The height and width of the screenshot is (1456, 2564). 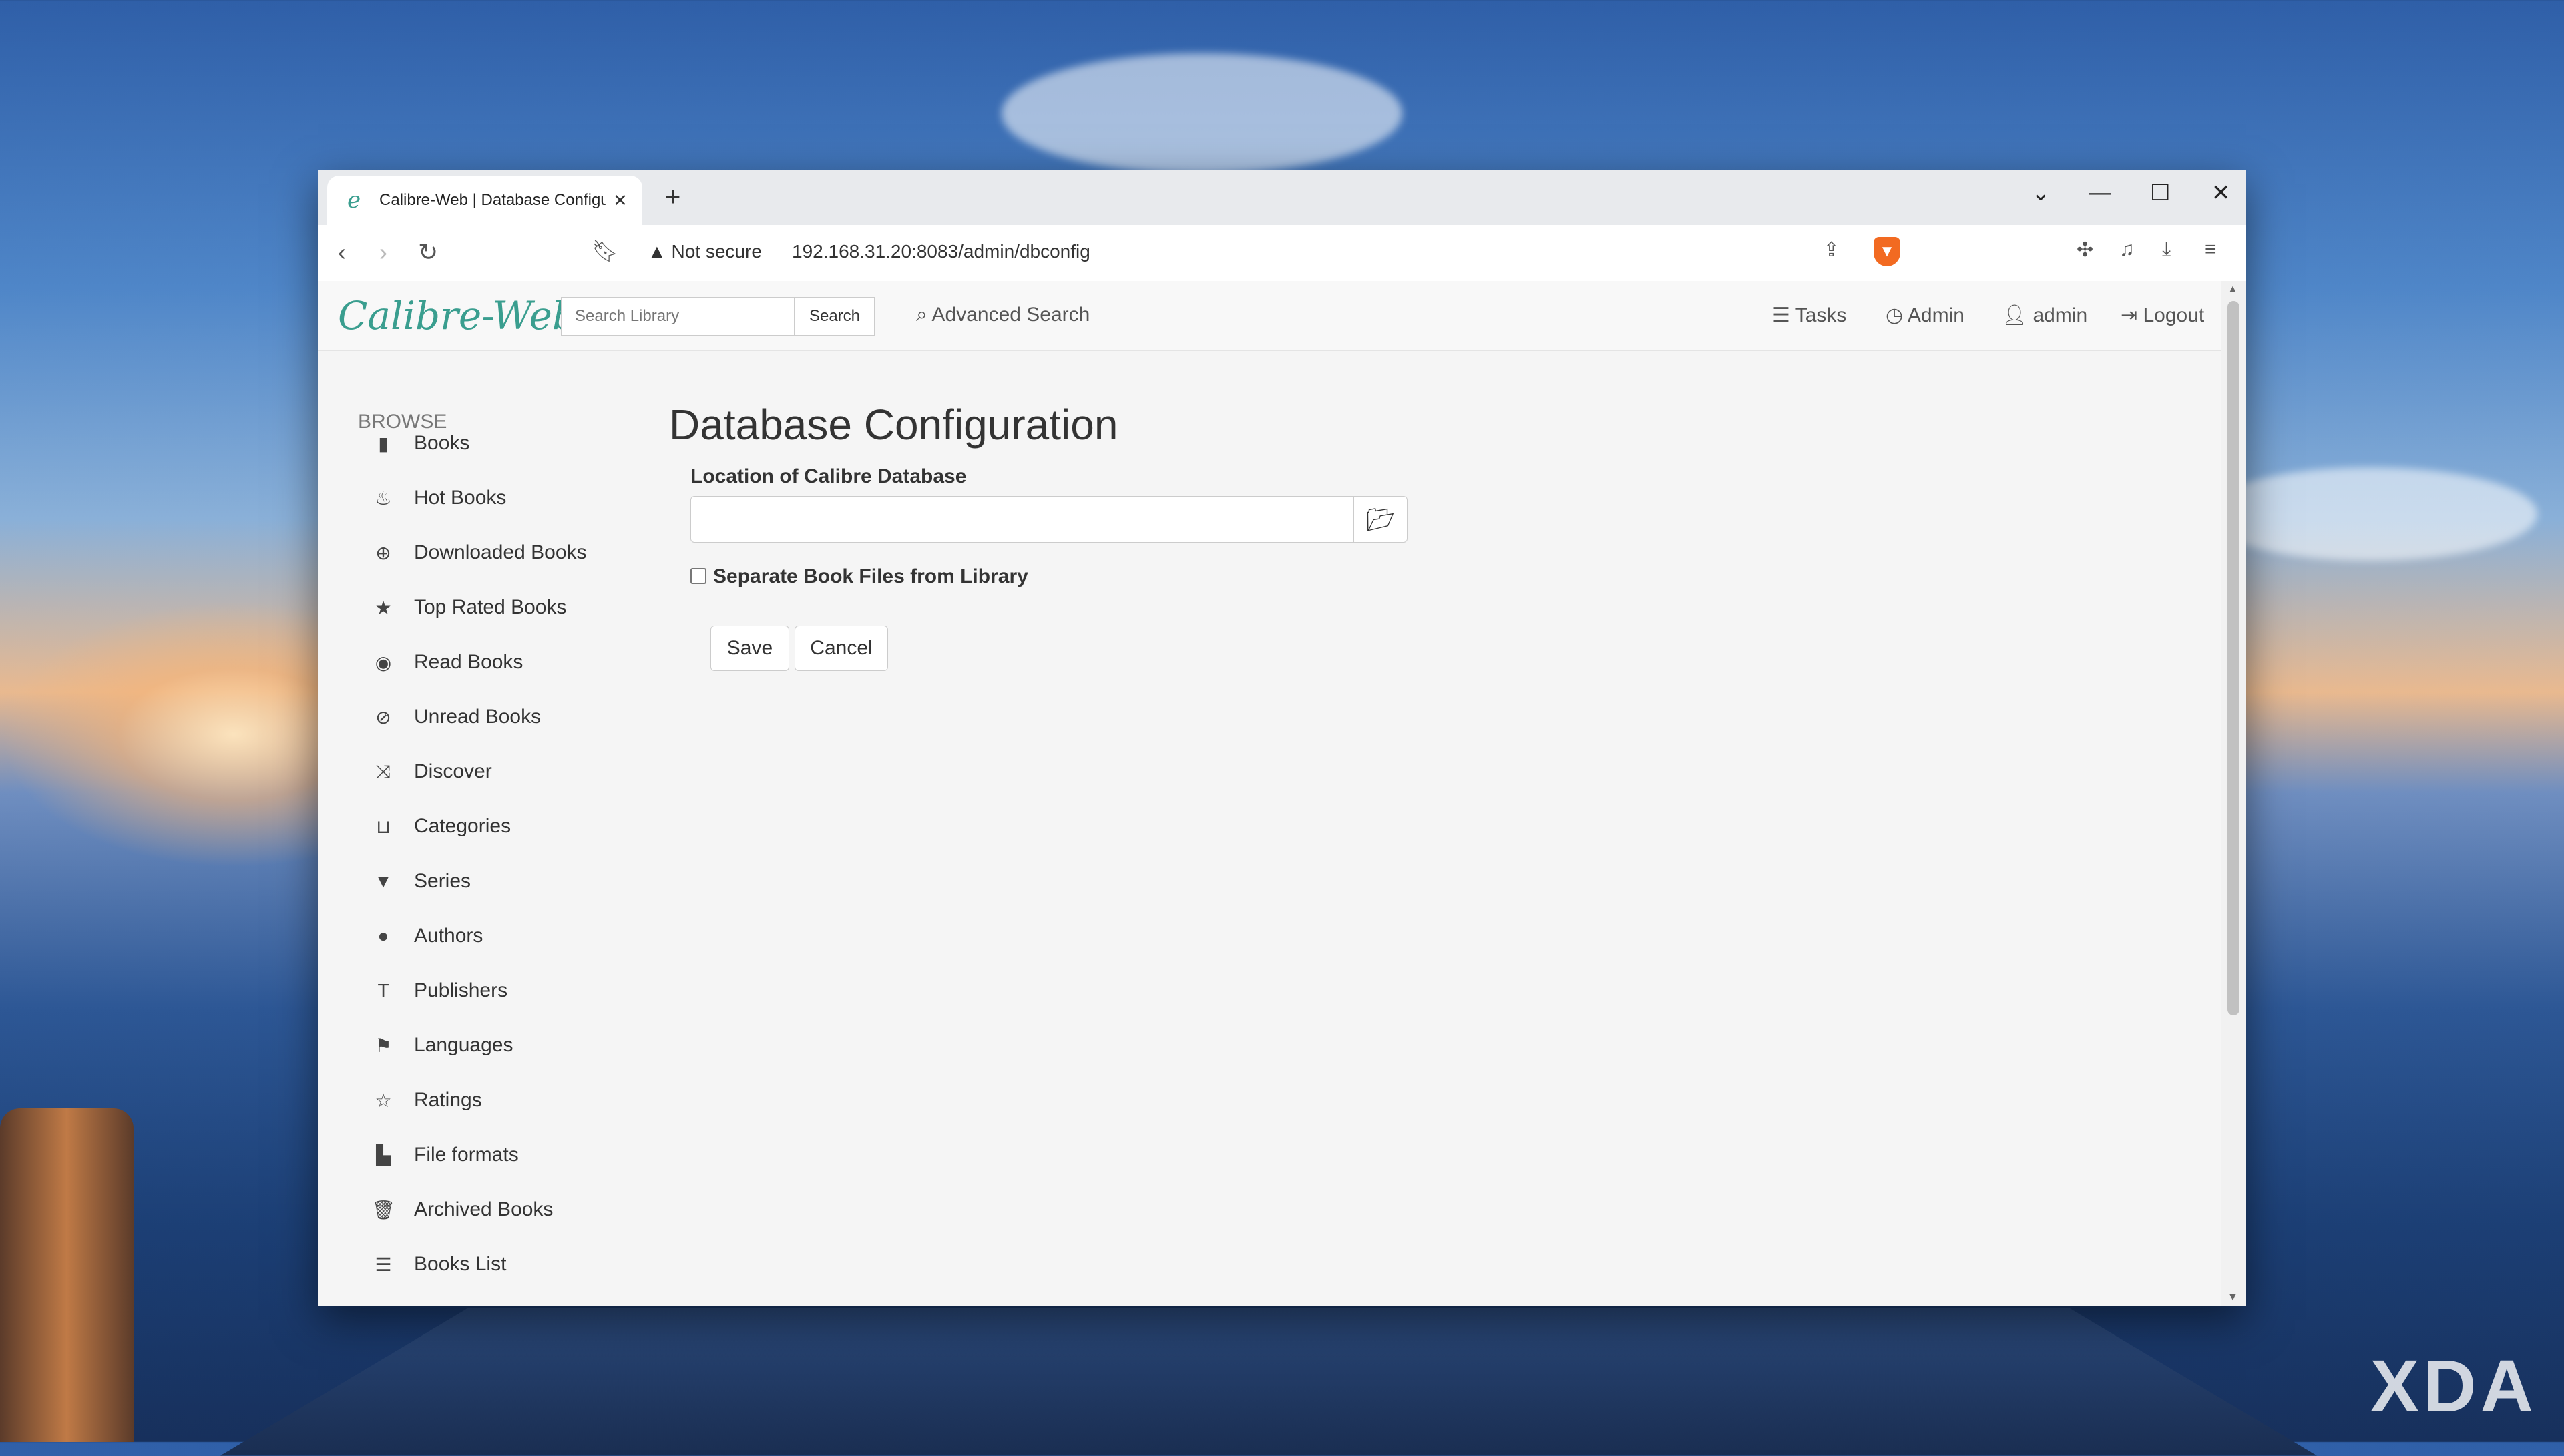 What do you see at coordinates (672, 197) in the screenshot?
I see `new-tab-icon: +` at bounding box center [672, 197].